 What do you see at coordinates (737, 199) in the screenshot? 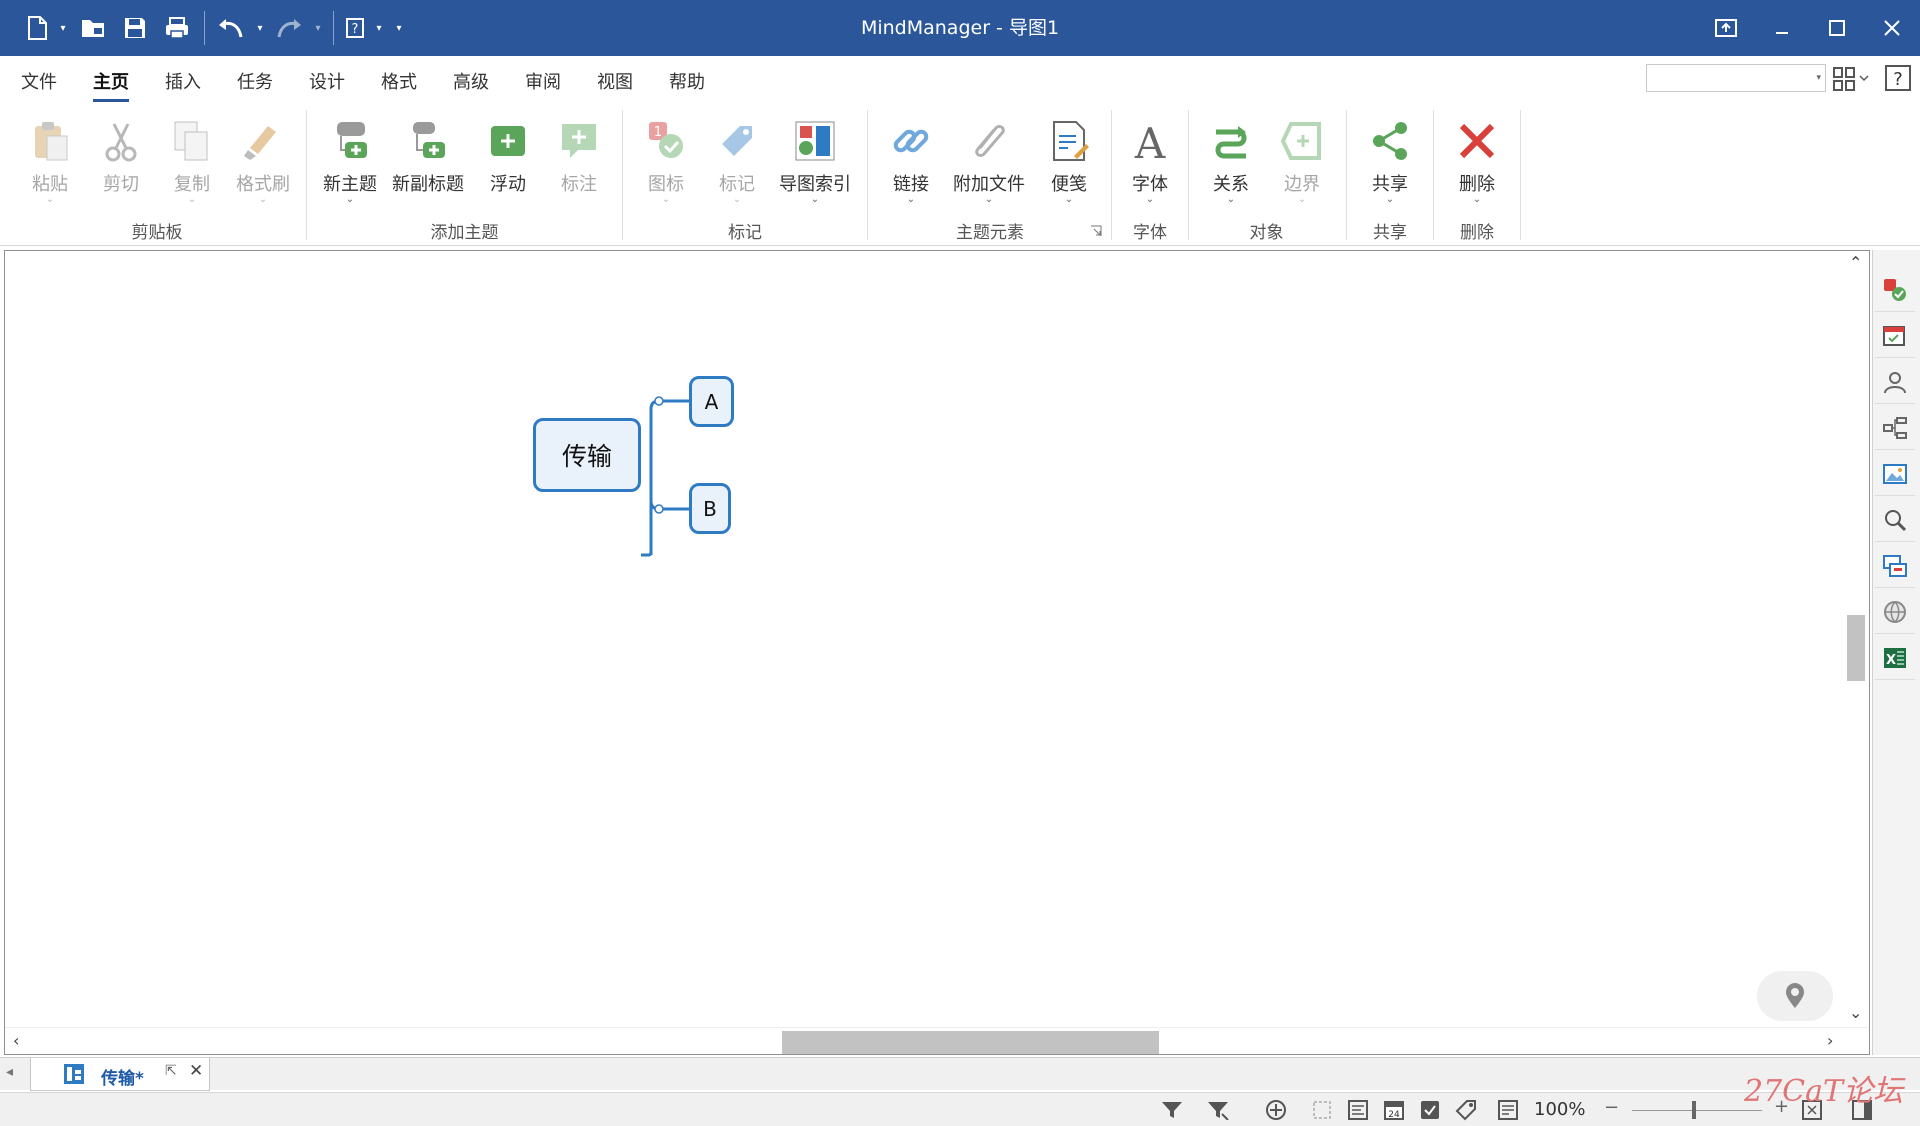
I see `chevron-down-icon: ⌄` at bounding box center [737, 199].